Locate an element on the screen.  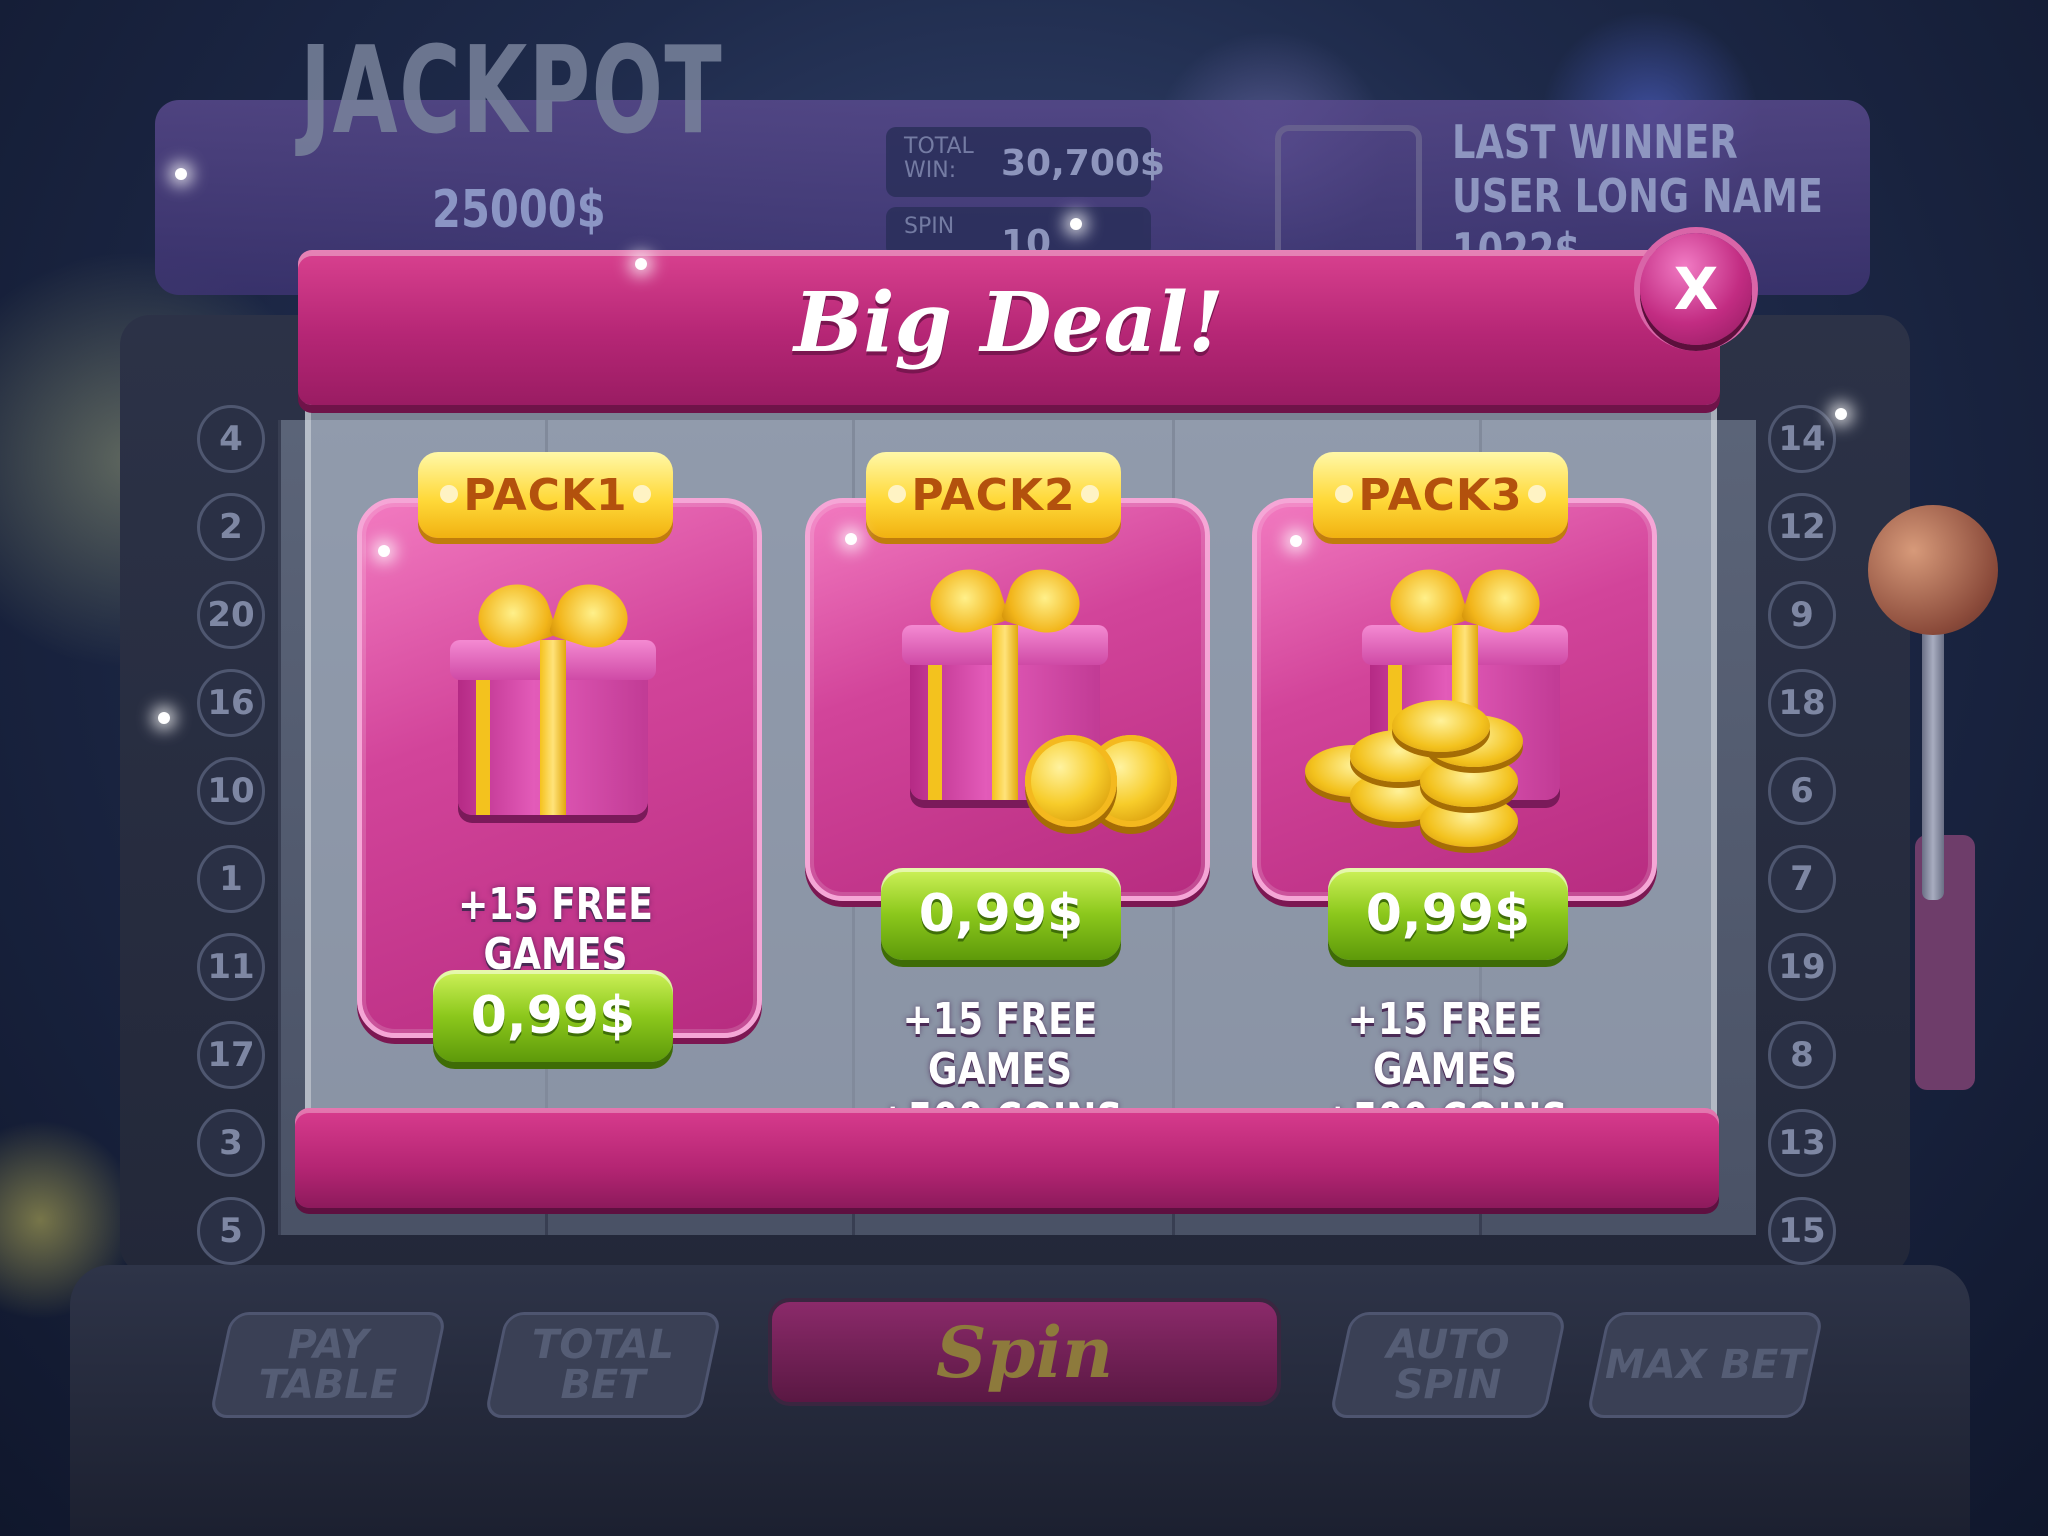
total-win-value: 30,700$ is located at coordinates (1083, 163).